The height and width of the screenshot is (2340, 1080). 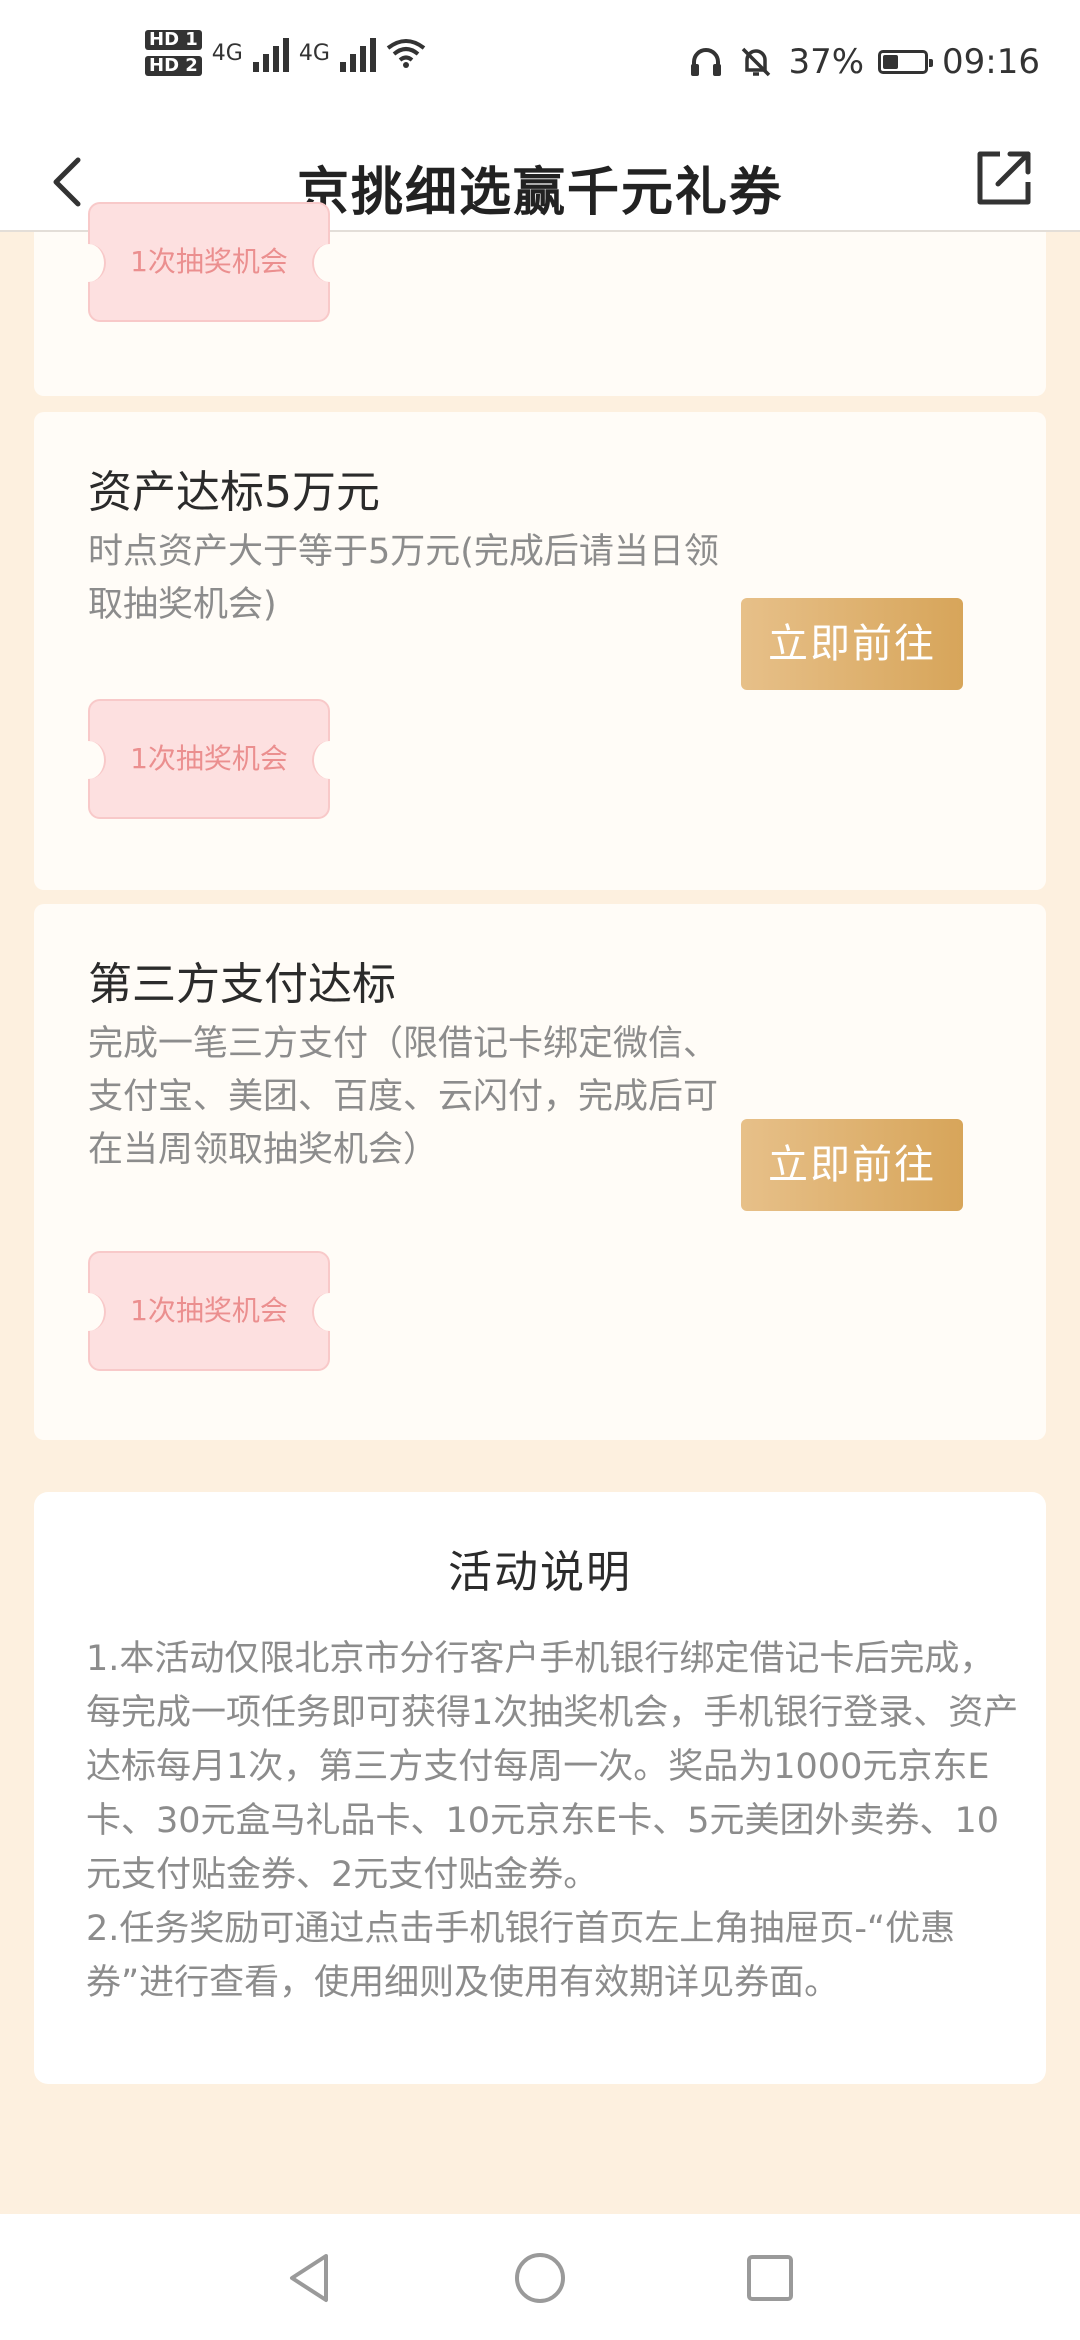 I want to click on task-title: 第三方支付达标, so click(x=242, y=984).